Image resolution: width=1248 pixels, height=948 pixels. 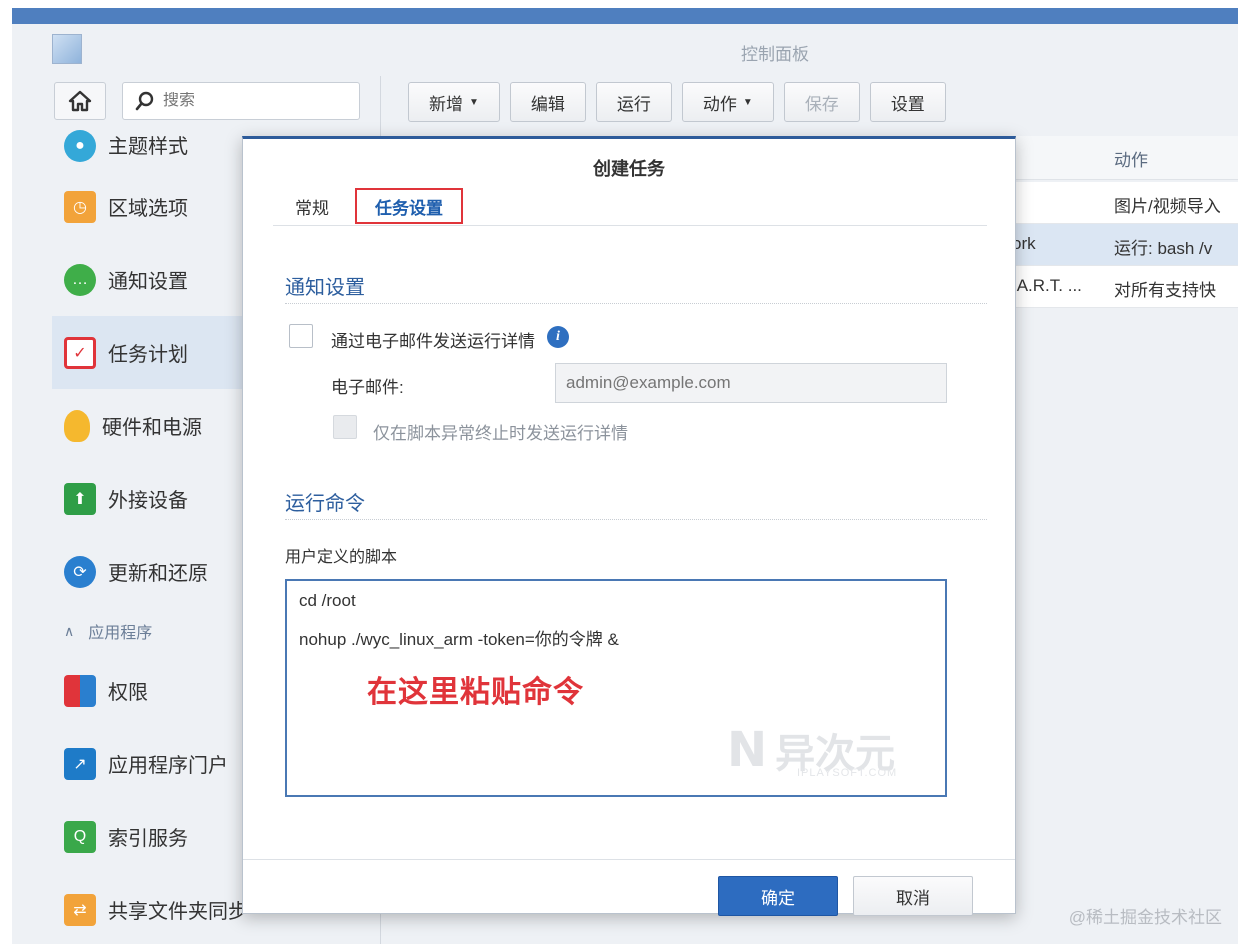 What do you see at coordinates (367, 387) in the screenshot?
I see `email-field-label: 电子邮件:` at bounding box center [367, 387].